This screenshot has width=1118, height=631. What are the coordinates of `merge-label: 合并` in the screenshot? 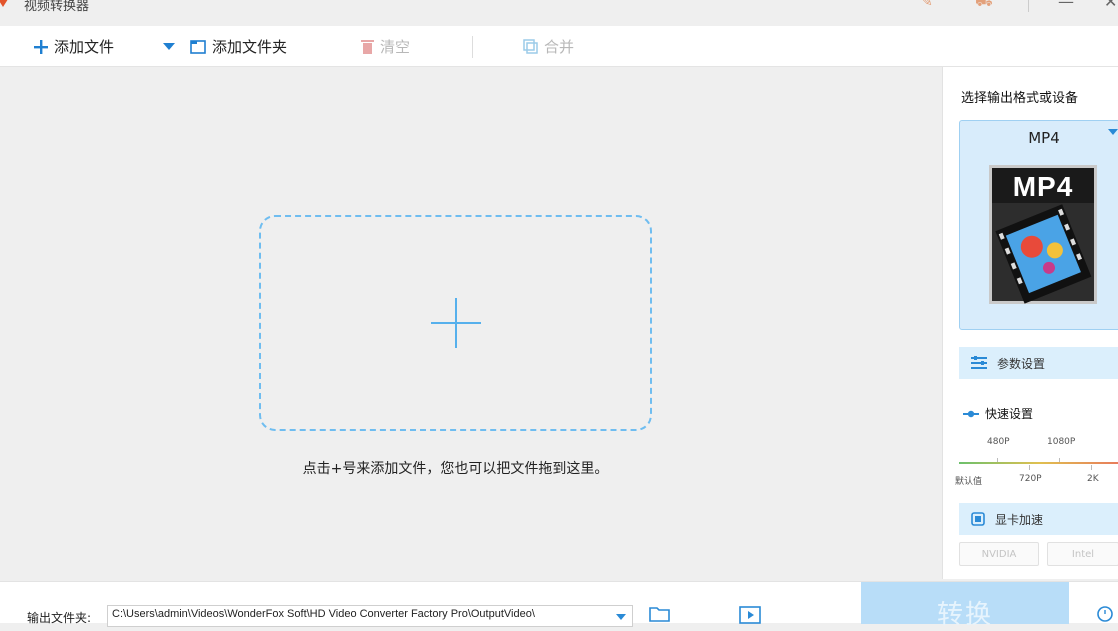 It's located at (559, 47).